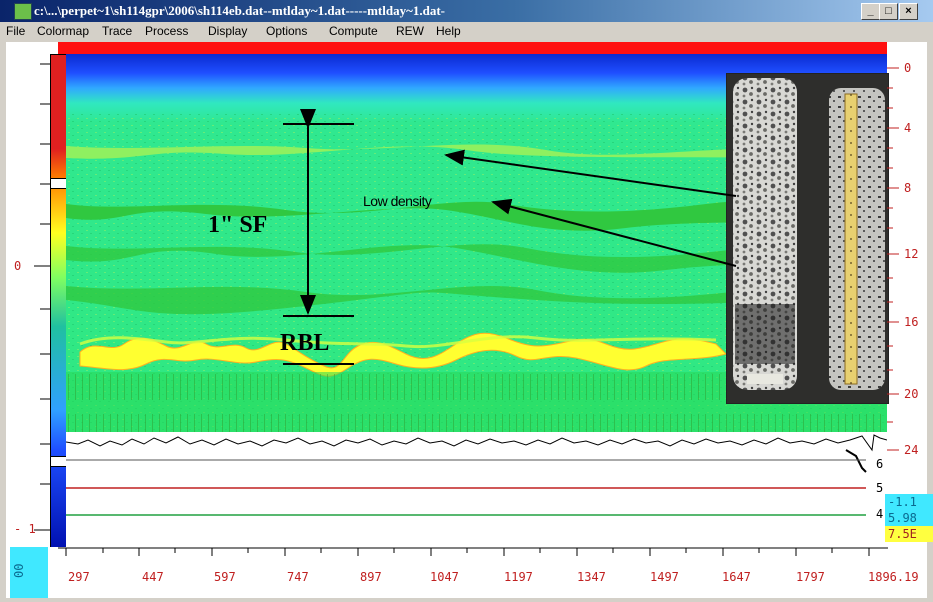 The image size is (933, 602). I want to click on right-tick-16: 16, so click(911, 322).